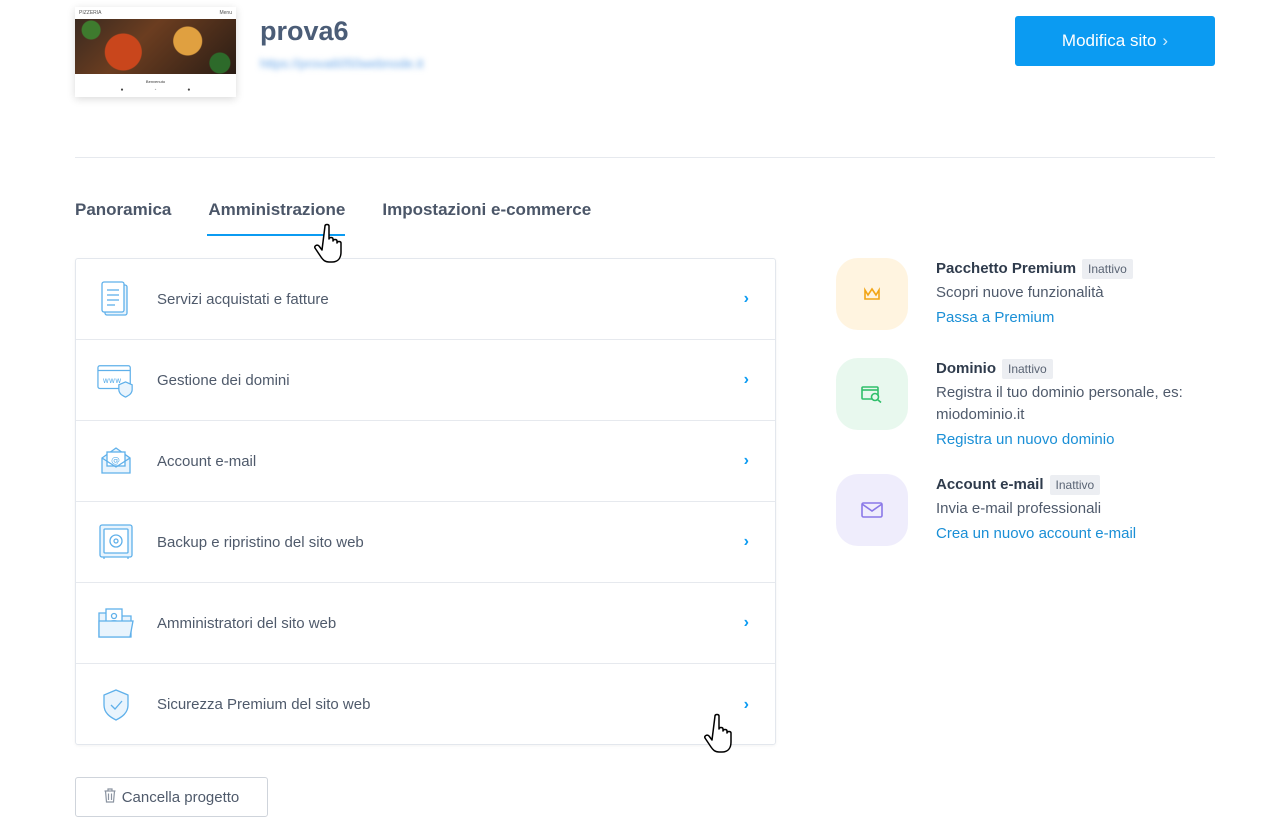 This screenshot has width=1285, height=838. I want to click on thumbnail-brand: PIZZERIA, so click(90, 13).